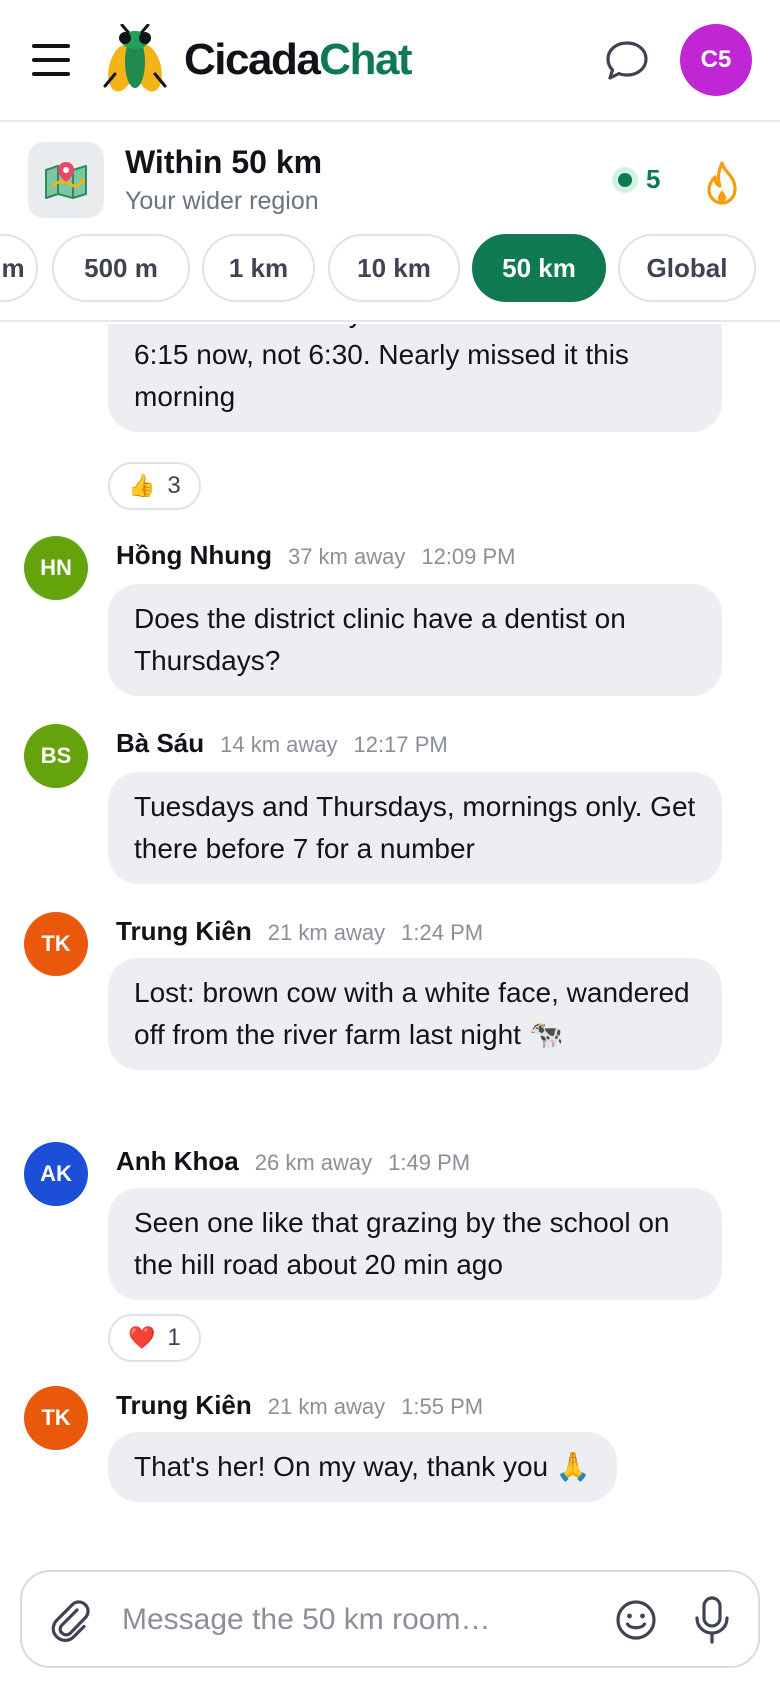 This screenshot has width=780, height=1688. I want to click on room-info-bar: Within 50 km Your wider region 5, so click(390, 173).